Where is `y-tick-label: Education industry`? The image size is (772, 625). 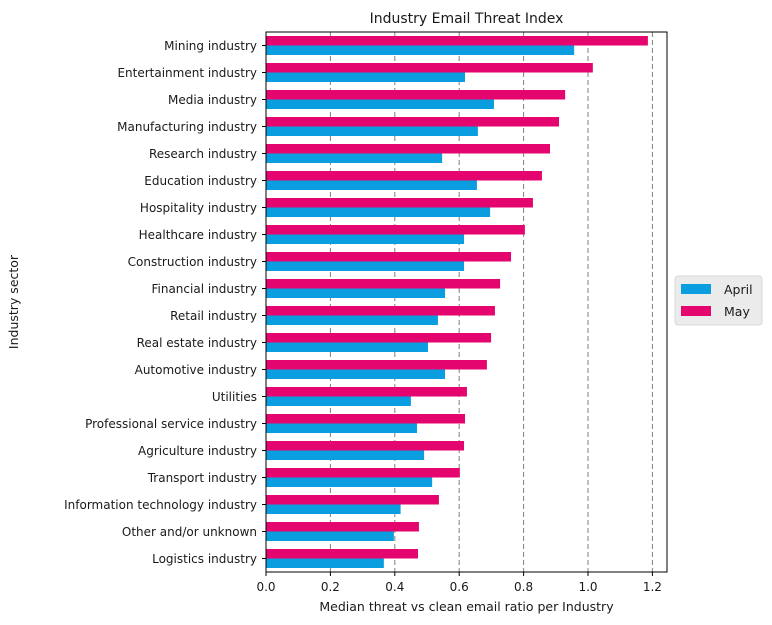
y-tick-label: Education industry is located at coordinates (200, 181).